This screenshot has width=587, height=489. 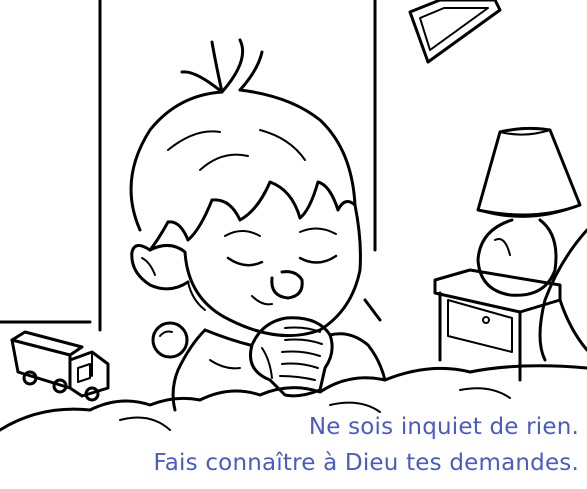 What do you see at coordinates (562, 295) in the screenshot?
I see `bed-edge` at bounding box center [562, 295].